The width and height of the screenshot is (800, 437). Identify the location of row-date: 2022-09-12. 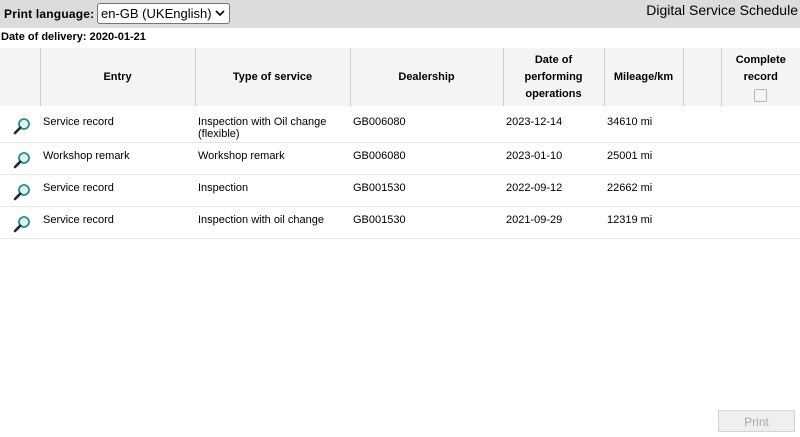
(553, 190).